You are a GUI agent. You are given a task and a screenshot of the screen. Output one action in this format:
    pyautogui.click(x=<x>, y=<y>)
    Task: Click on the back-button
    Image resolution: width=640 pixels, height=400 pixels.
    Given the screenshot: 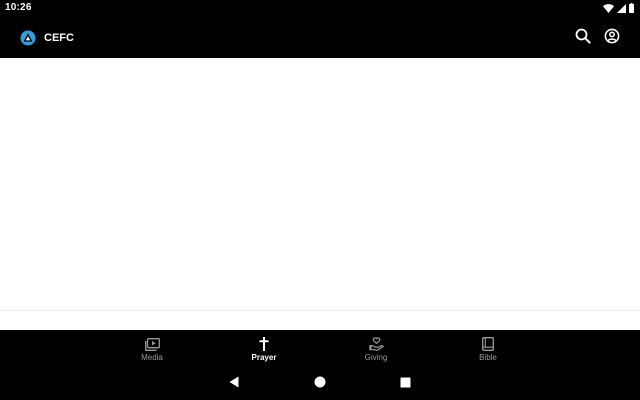 What is the action you would take?
    pyautogui.click(x=234, y=384)
    